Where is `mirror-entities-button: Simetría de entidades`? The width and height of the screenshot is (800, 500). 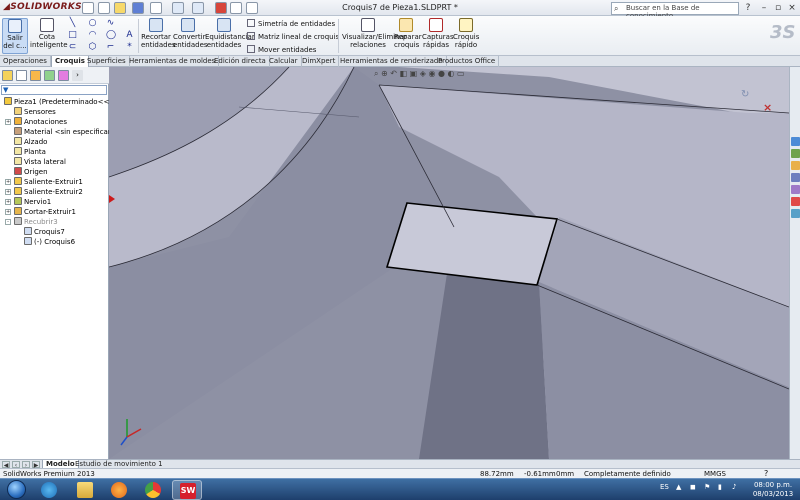
mirror-entities-button: Simetría de entidades is located at coordinates (291, 23).